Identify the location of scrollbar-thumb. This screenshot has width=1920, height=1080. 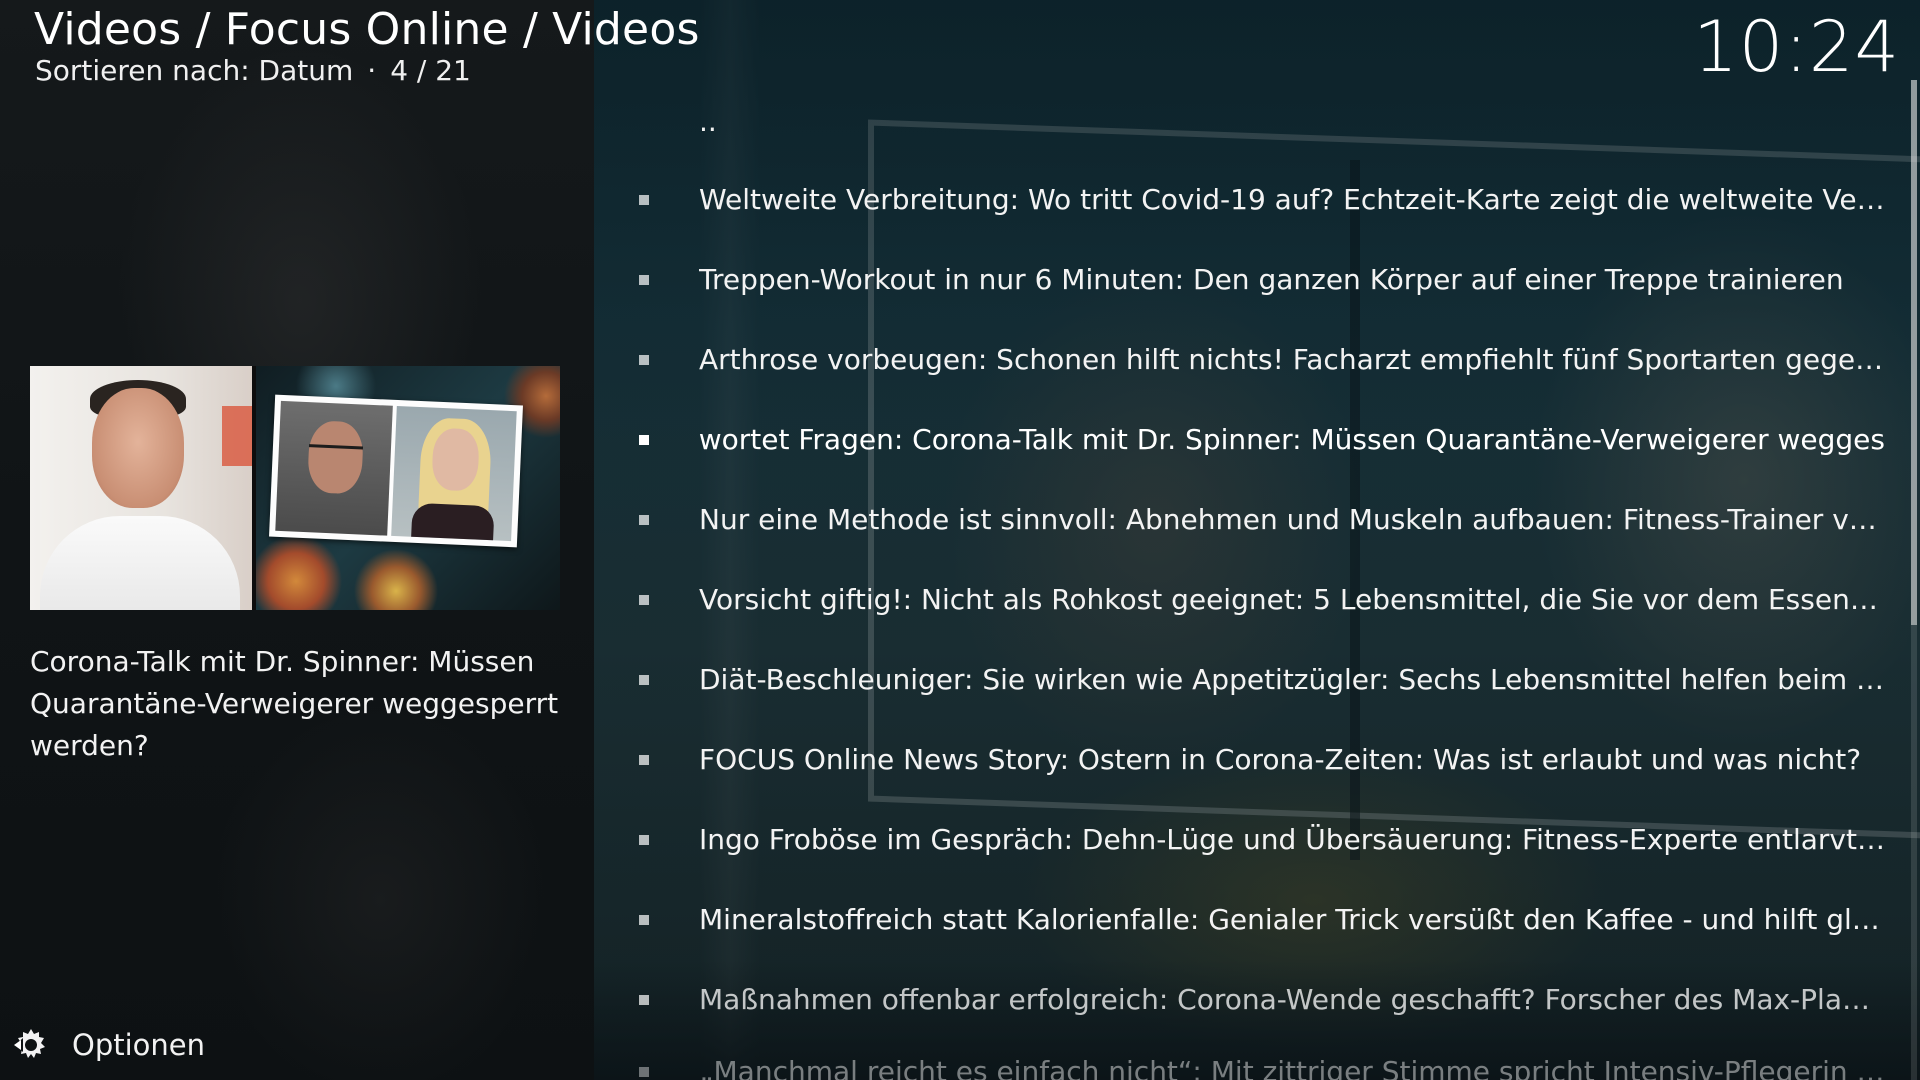
(1914, 352).